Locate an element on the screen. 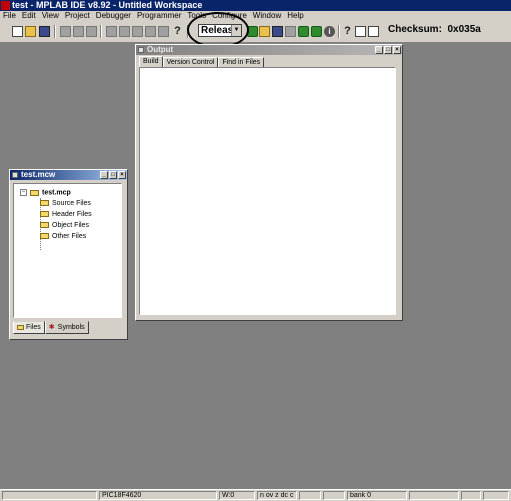 Image resolution: width=511 pixels, height=501 pixels. open-folder-icon is located at coordinates (30, 31).